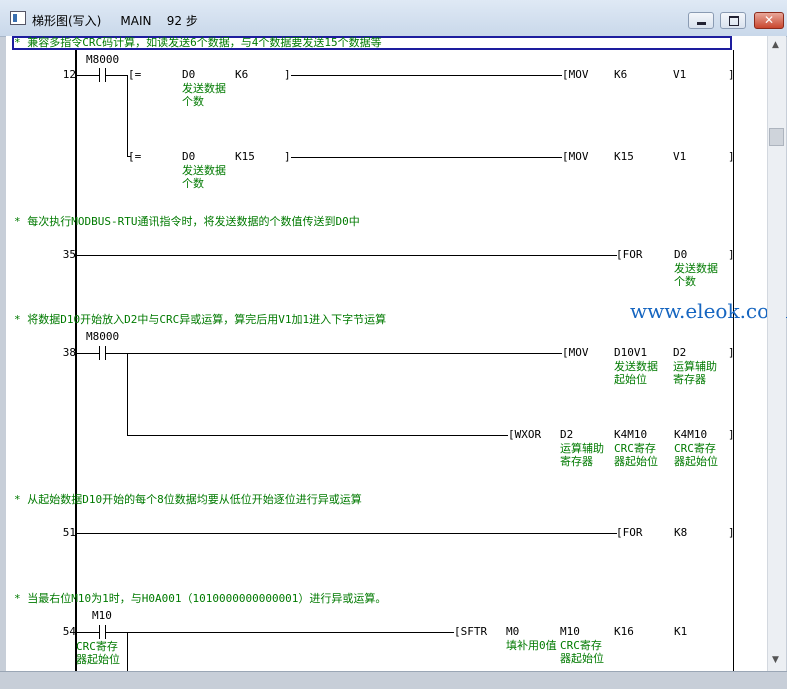 The width and height of the screenshot is (787, 689). I want to click on operand: M0, so click(513, 631).